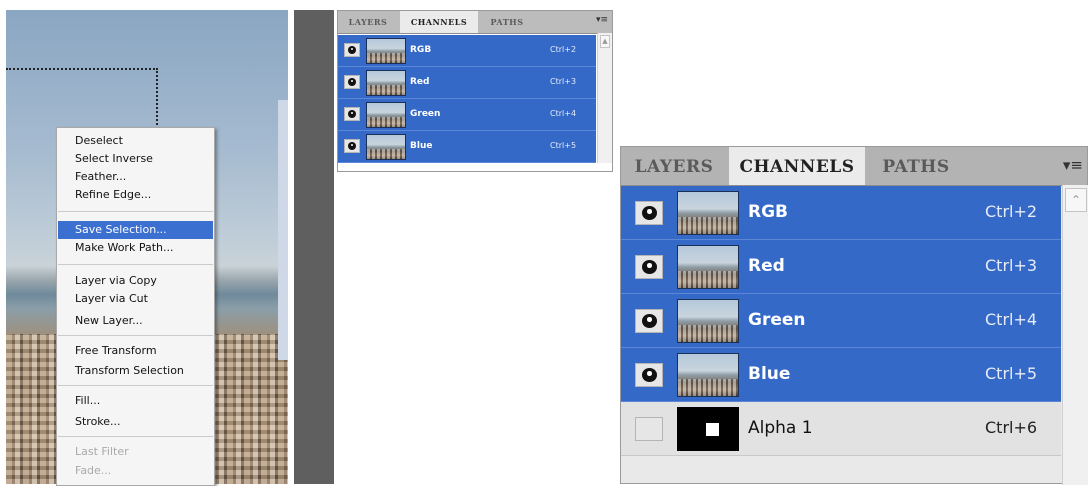 The width and height of the screenshot is (1088, 486). I want to click on visibility-toggle-empty, so click(649, 429).